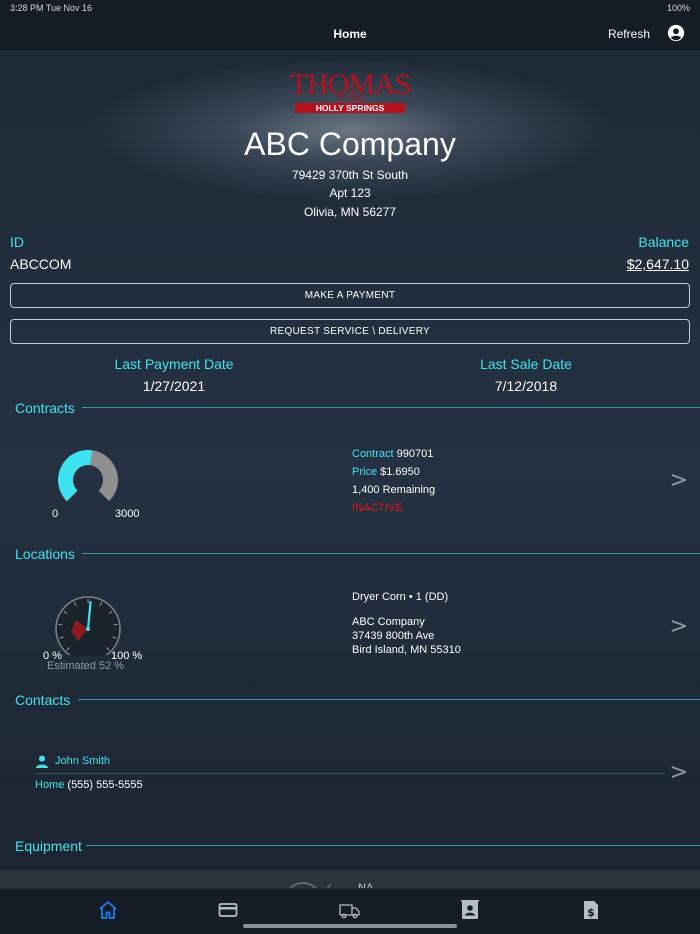 The height and width of the screenshot is (934, 700). Describe the element at coordinates (526, 364) in the screenshot. I see `last-sale-label: Last Sale Date` at that location.